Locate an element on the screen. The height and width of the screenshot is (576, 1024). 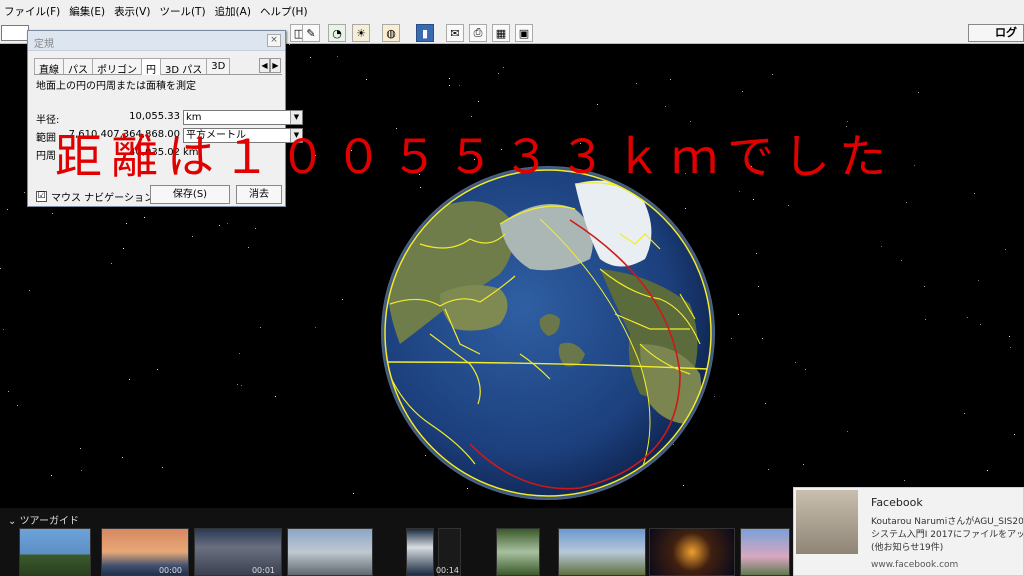
mouse-nav-label: マウス ナビゲーション is located at coordinates (102, 198).